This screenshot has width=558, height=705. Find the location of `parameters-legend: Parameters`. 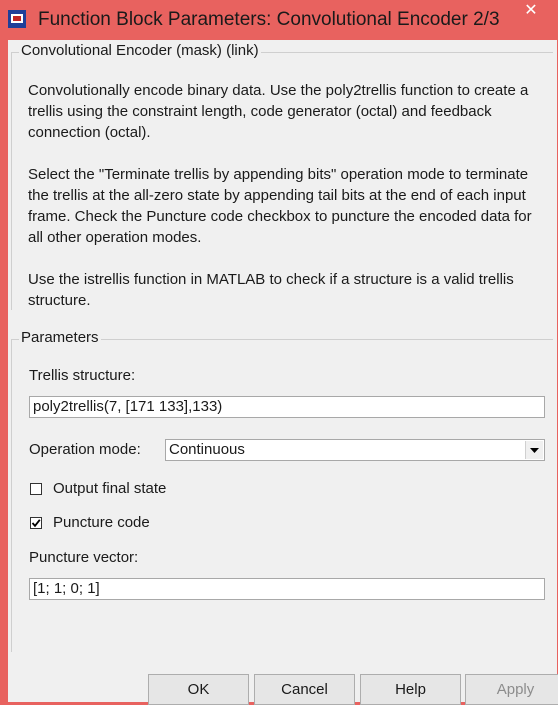

parameters-legend: Parameters is located at coordinates (60, 337).